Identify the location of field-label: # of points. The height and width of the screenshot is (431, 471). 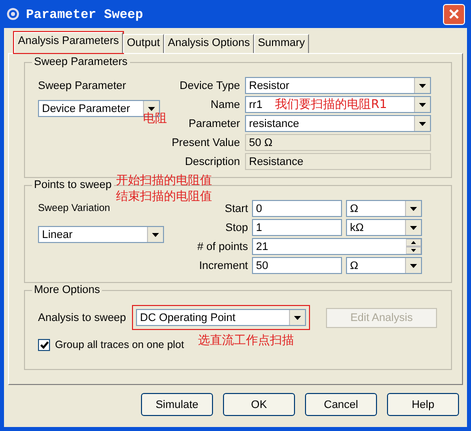
(222, 246).